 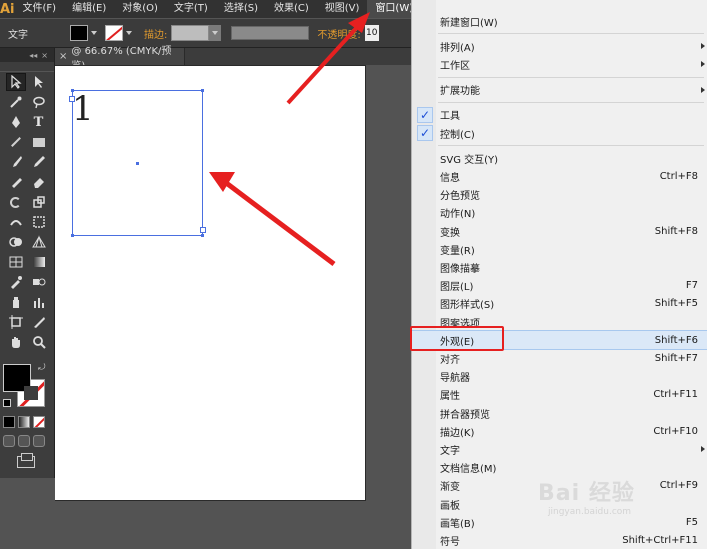 What do you see at coordinates (16, 302) in the screenshot?
I see `symbol-sprayer-tool-icon` at bounding box center [16, 302].